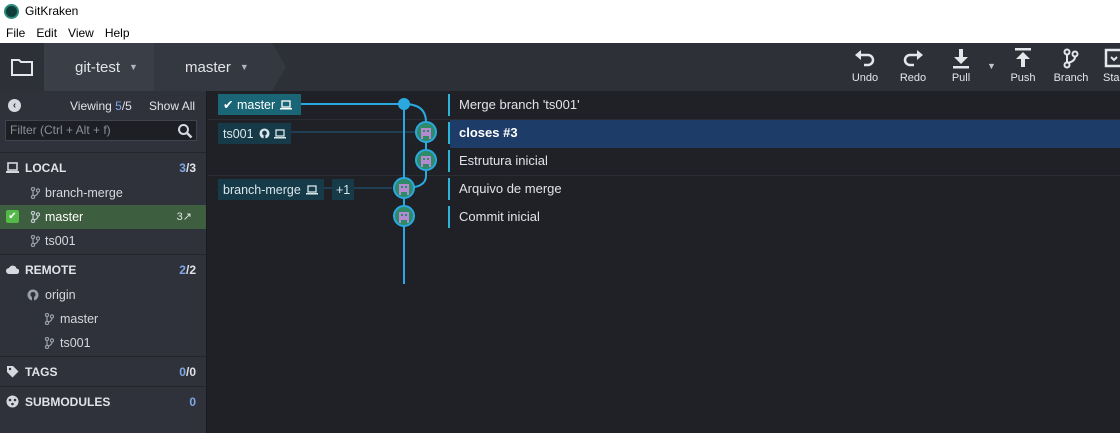  I want to click on undo-button: Undo, so click(865, 68).